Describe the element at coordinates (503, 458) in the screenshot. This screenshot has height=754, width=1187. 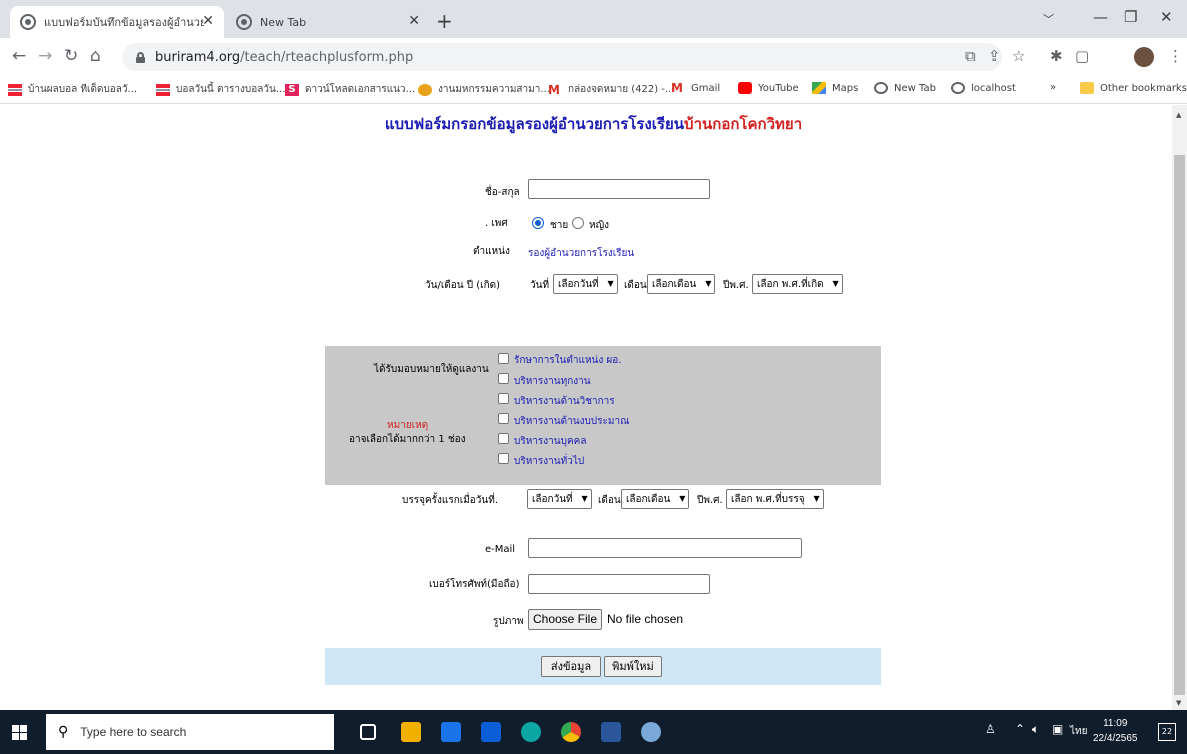
I see `duty-checkbox-general` at that location.